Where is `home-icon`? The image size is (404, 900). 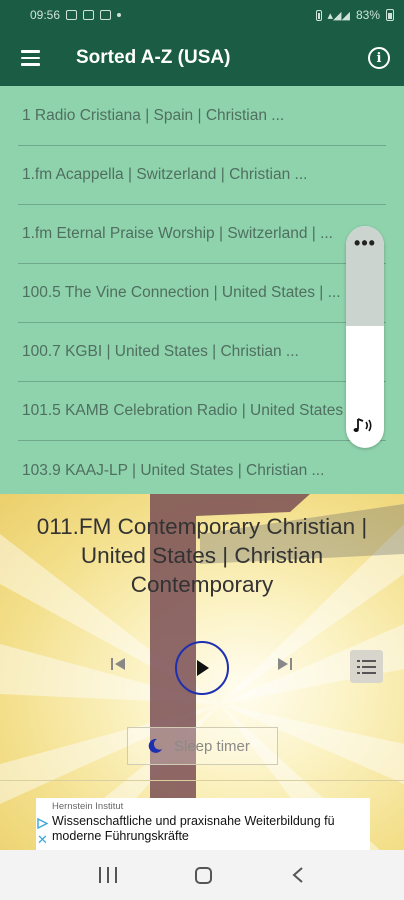
home-icon is located at coordinates (204, 875).